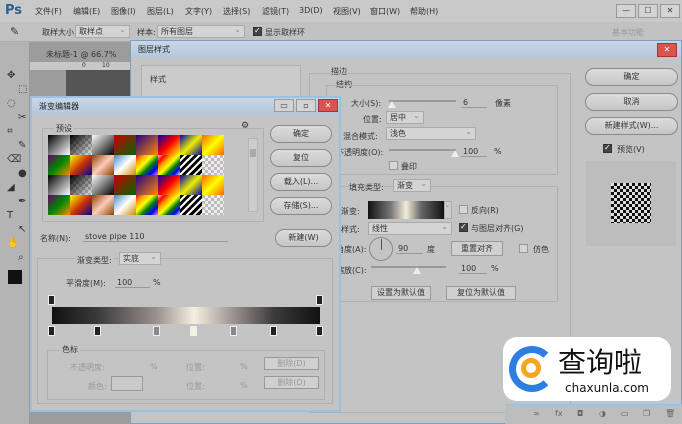 Image resolution: width=682 pixels, height=424 pixels. What do you see at coordinates (22, 145) in the screenshot?
I see `tool-icon: ✎` at bounding box center [22, 145].